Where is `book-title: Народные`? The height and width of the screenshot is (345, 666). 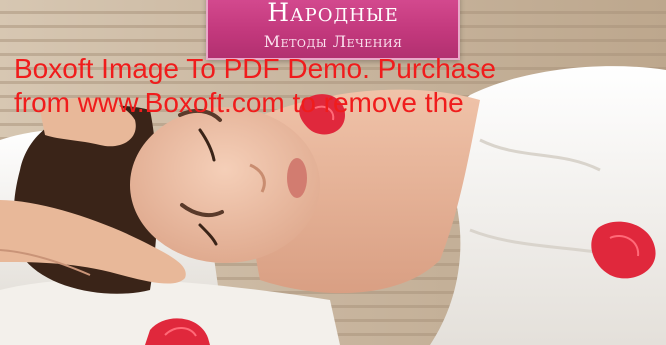
book-title: Народные is located at coordinates (333, 13).